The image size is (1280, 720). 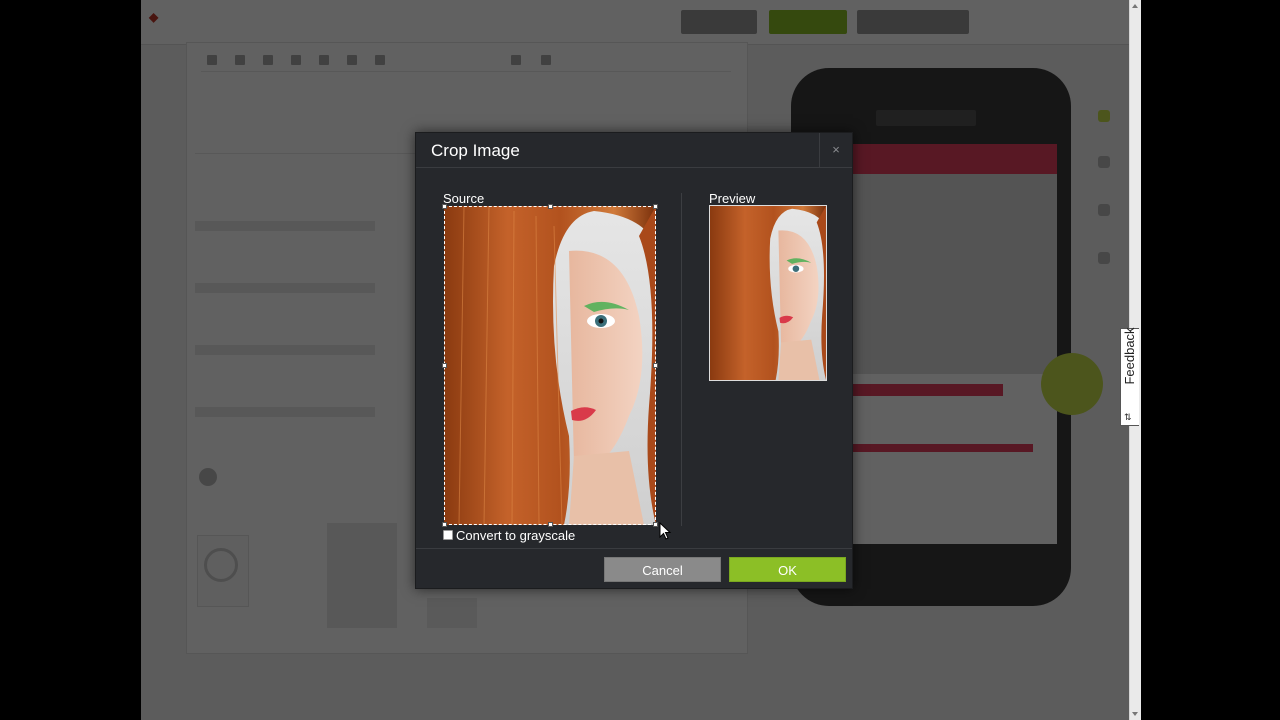 I want to click on ok-button: OK, so click(x=787, y=569).